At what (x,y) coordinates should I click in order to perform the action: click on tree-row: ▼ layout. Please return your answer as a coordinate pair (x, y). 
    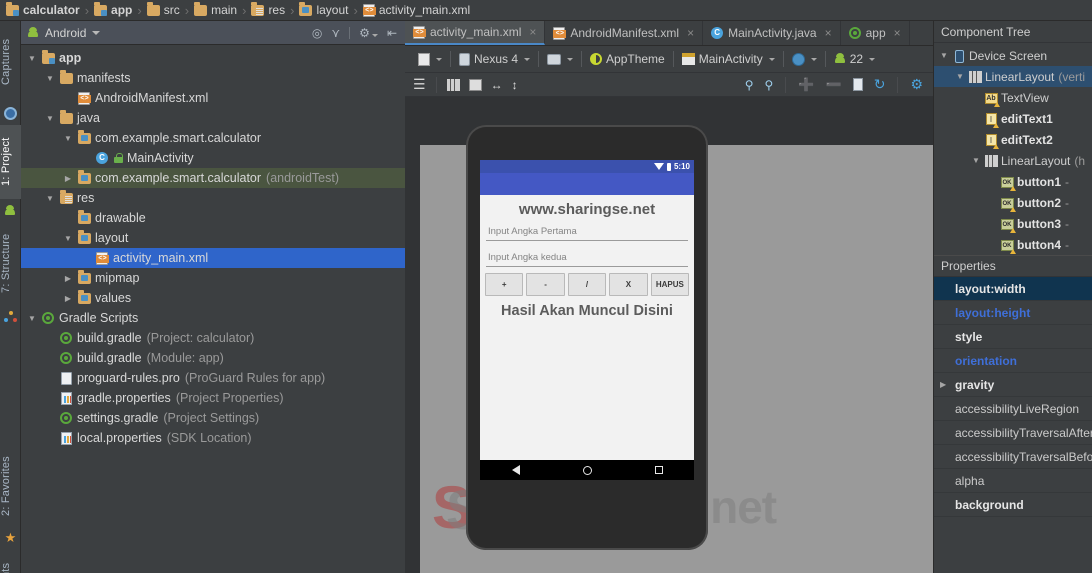
    Looking at the image, I should click on (213, 238).